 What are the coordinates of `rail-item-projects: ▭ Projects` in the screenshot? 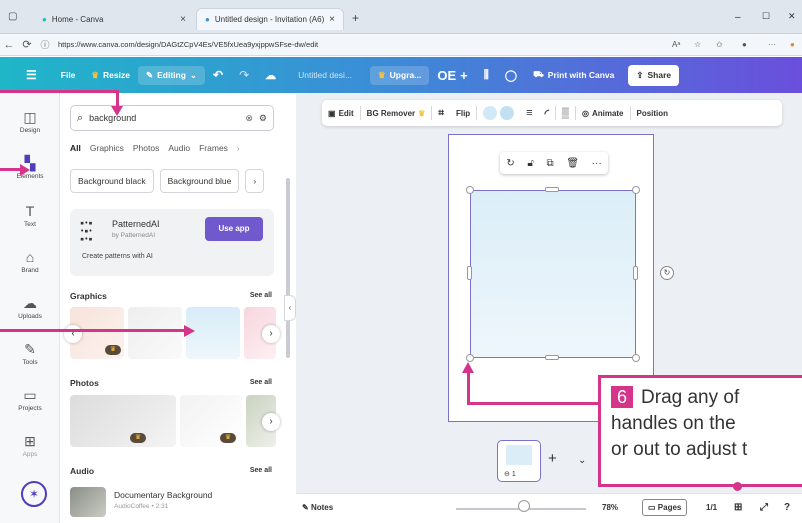 It's located at (30, 399).